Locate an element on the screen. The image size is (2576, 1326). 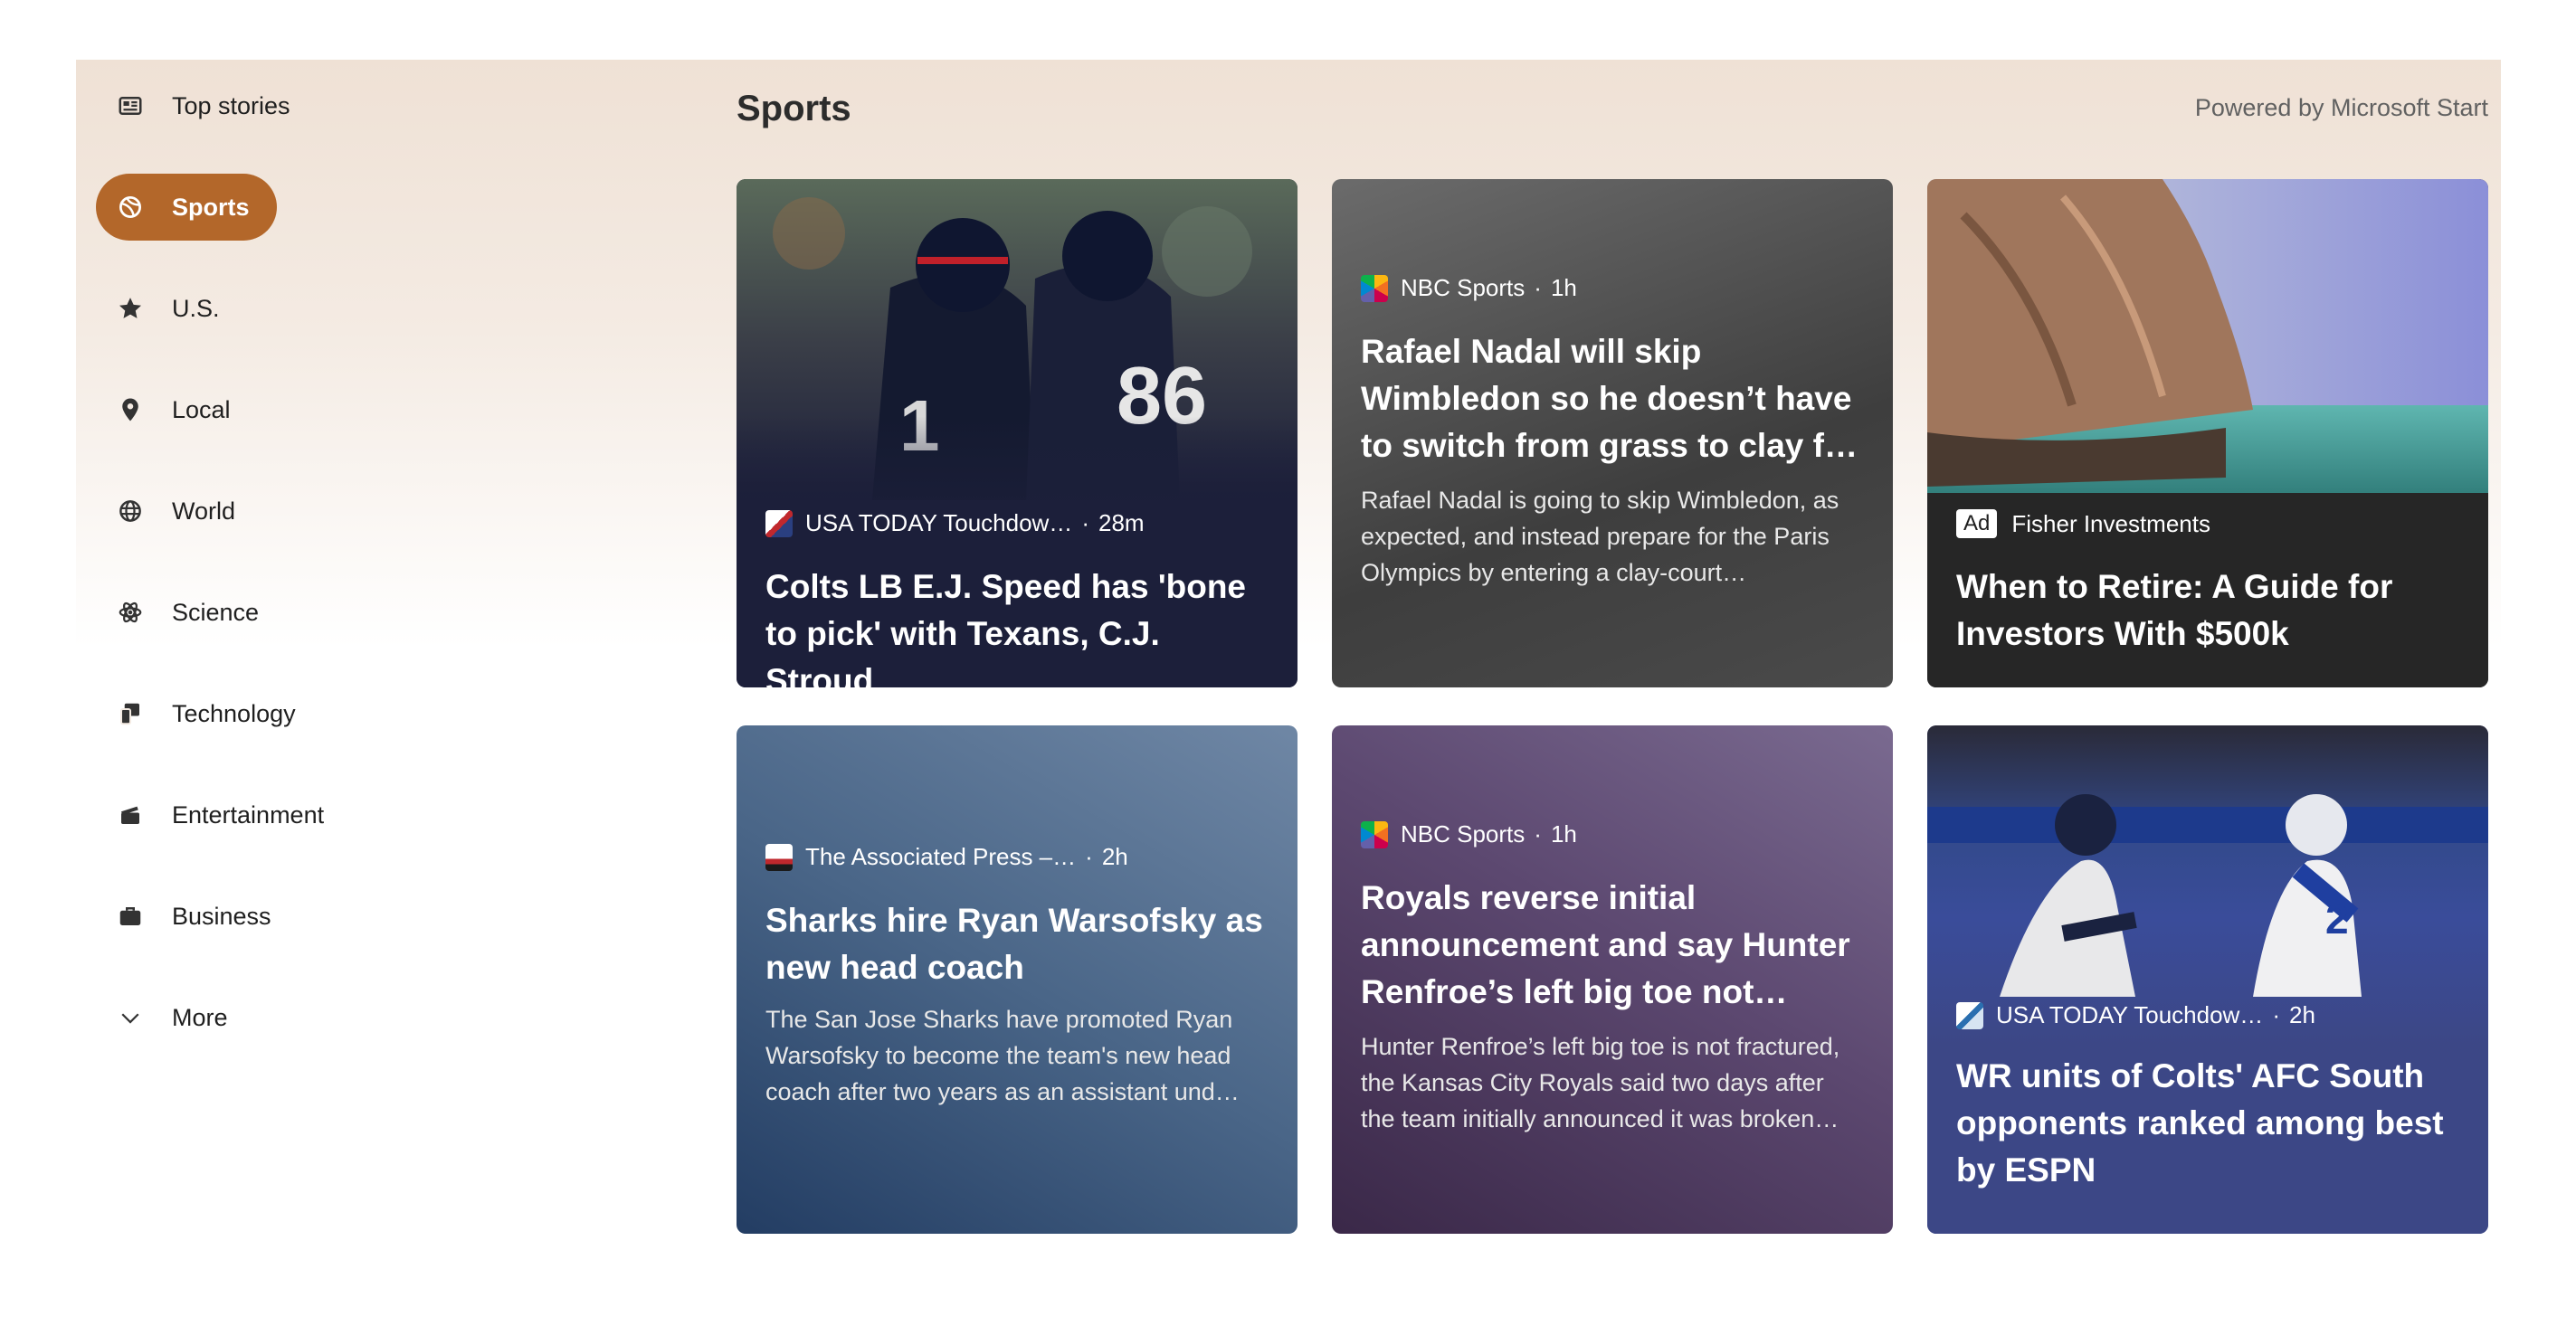
sidebar-item-label: U.S. is located at coordinates (196, 308).